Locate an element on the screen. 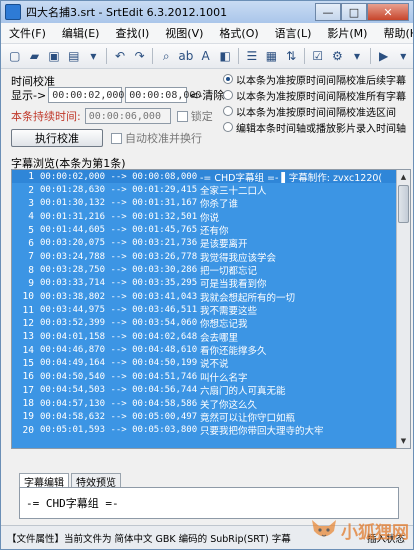 This screenshot has height=550, width=414. table-row: 11 00:03:44,975 --> 00:03:46,511 我不需要这些 is located at coordinates (204, 310).